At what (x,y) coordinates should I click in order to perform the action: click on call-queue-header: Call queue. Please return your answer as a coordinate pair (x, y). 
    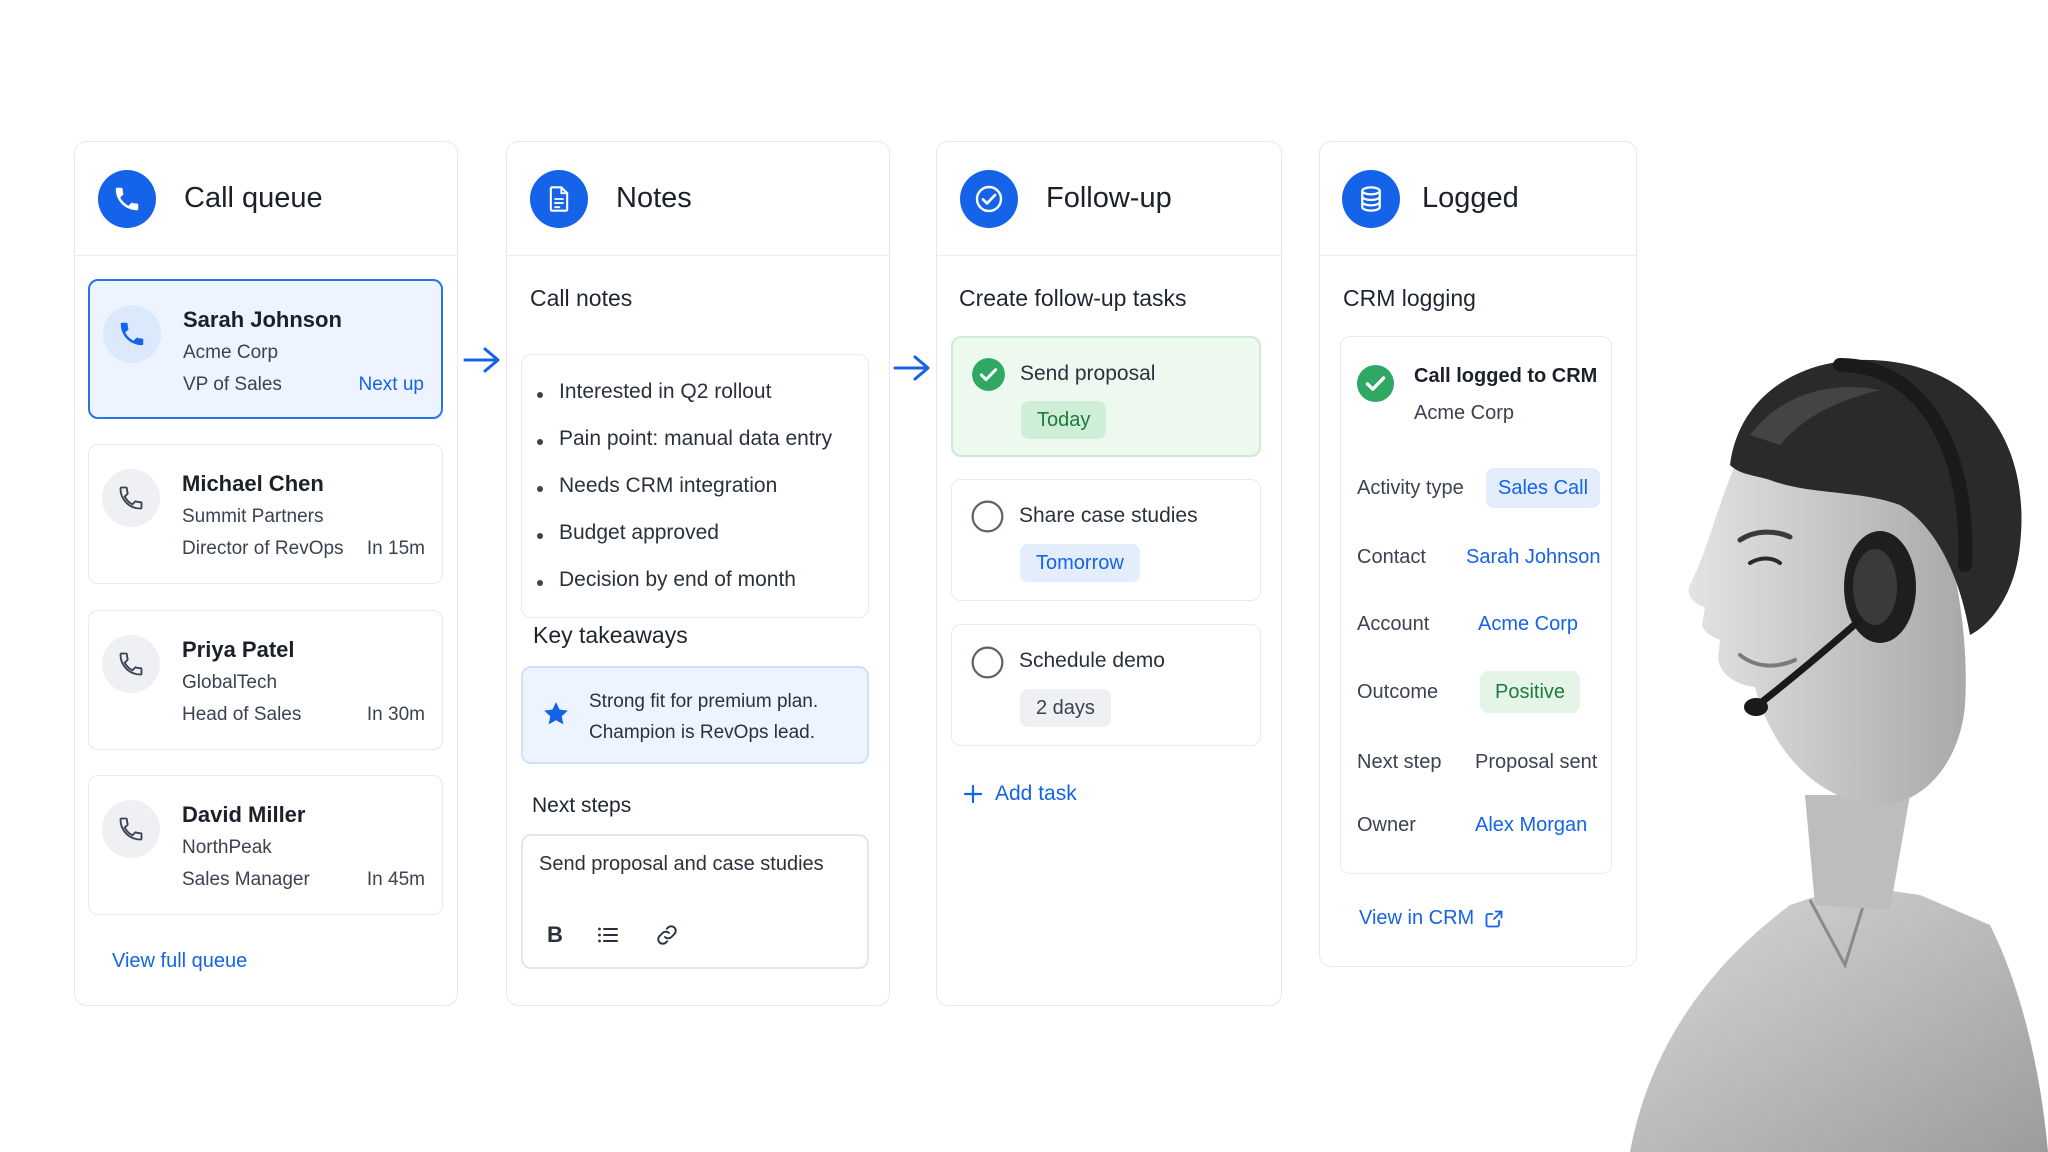
    Looking at the image, I should click on (266, 199).